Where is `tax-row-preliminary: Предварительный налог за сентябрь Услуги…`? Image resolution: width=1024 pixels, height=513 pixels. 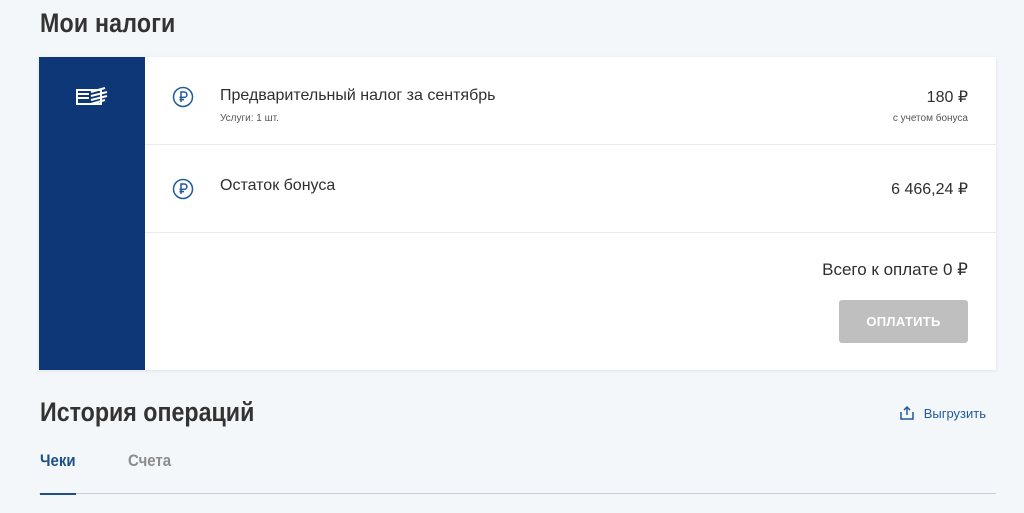 tax-row-preliminary: Предварительный налог за сентябрь Услуги… is located at coordinates (570, 101).